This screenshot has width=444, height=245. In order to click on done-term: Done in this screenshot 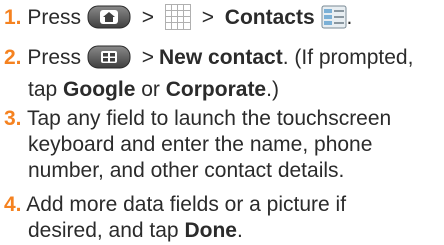, I will do `click(210, 230)`.